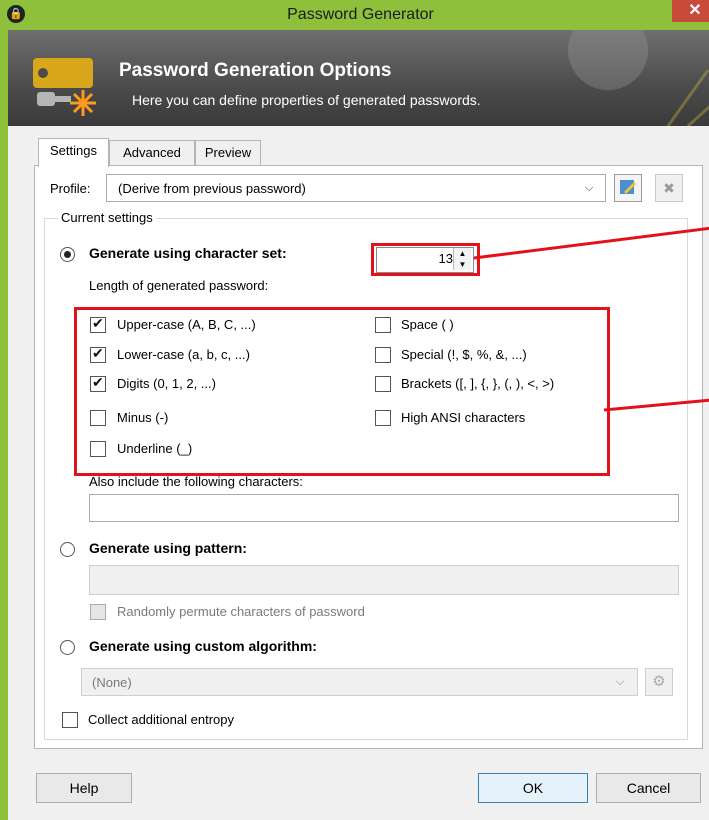  Describe the element at coordinates (591, 319) in the screenshot. I see `annotation-lines` at that location.